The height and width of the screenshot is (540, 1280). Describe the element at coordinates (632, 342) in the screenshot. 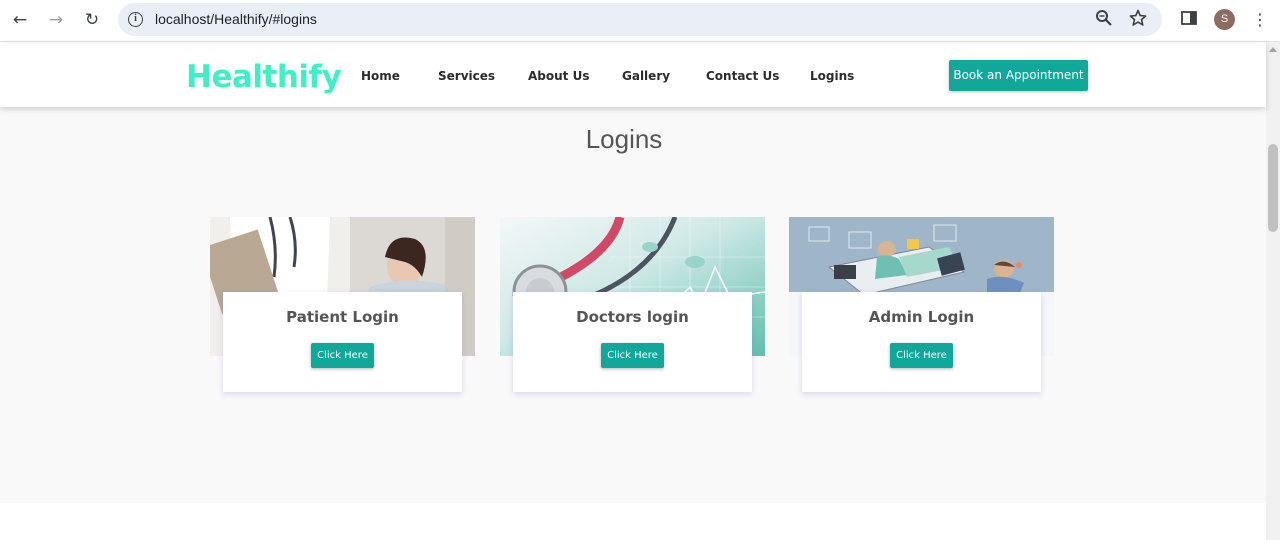

I see `doctors-login-box: Doctors login Click Here` at that location.